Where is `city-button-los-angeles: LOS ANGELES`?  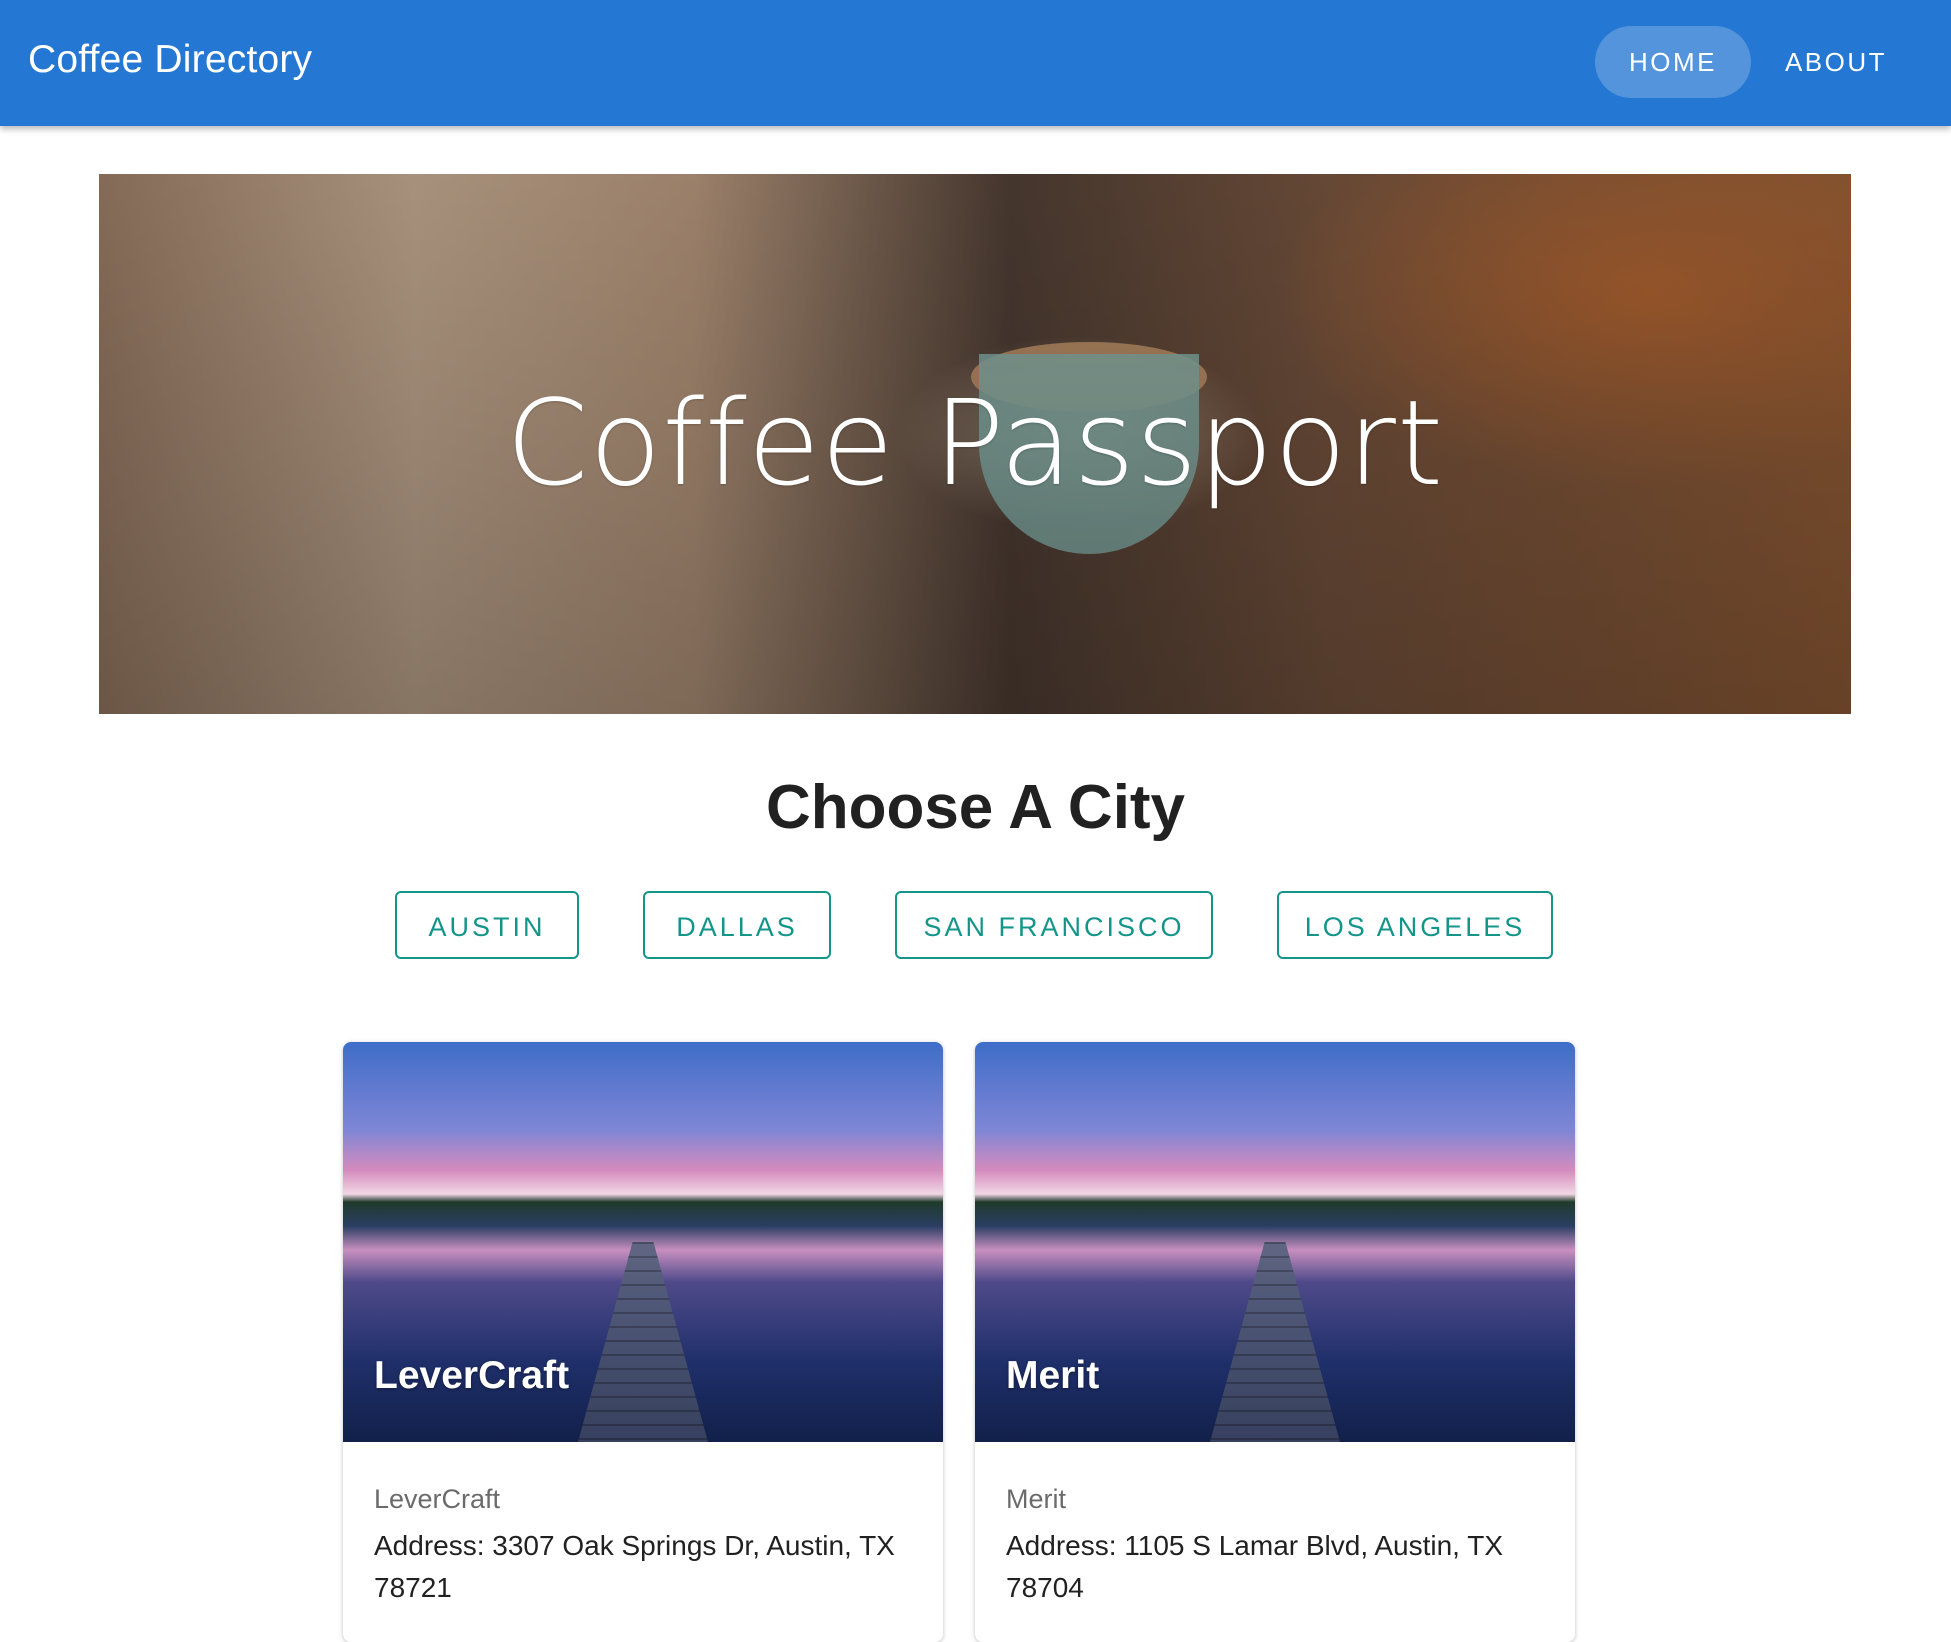 city-button-los-angeles: LOS ANGELES is located at coordinates (1415, 925).